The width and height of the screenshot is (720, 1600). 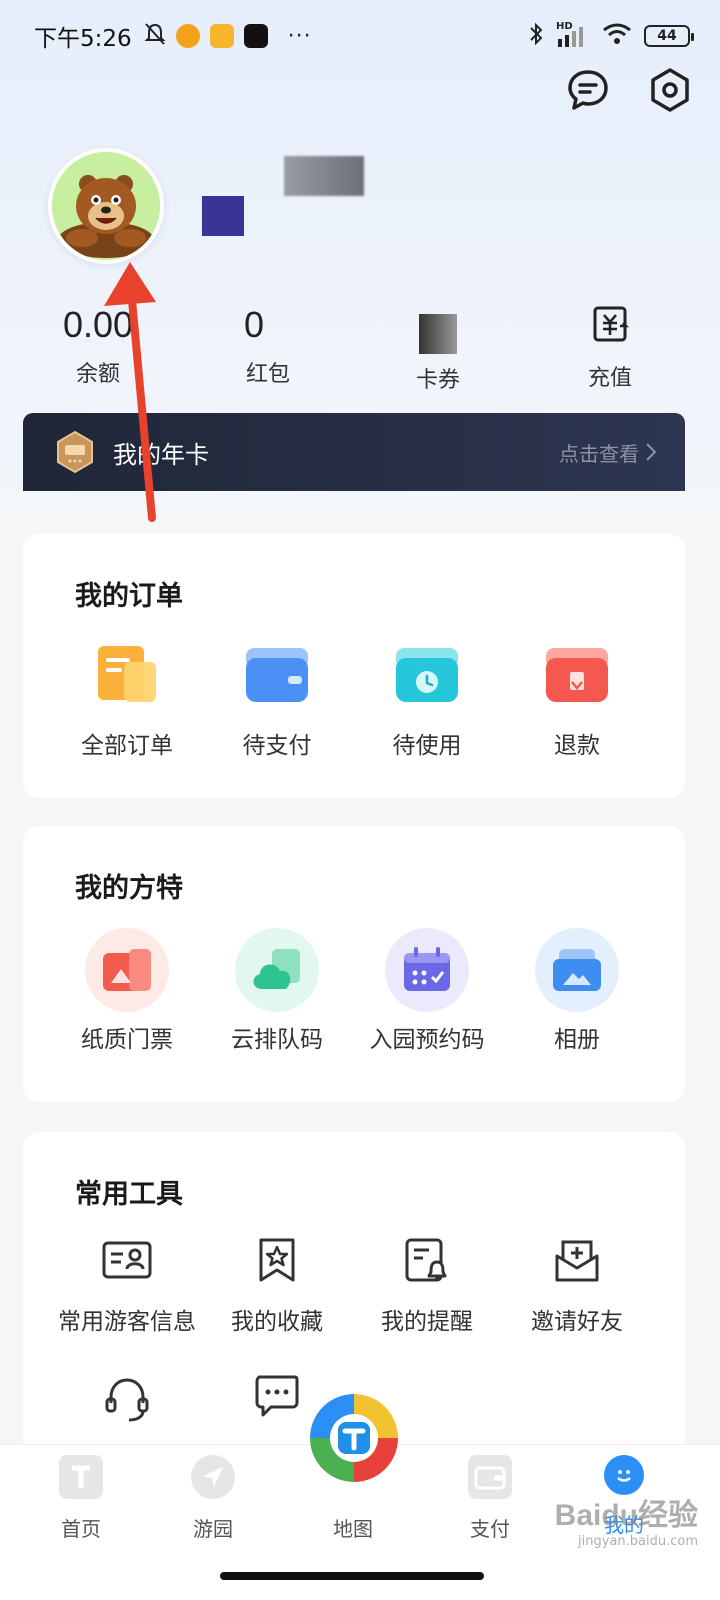 What do you see at coordinates (127, 746) in the screenshot?
I see `order-all-label: 全部订单` at bounding box center [127, 746].